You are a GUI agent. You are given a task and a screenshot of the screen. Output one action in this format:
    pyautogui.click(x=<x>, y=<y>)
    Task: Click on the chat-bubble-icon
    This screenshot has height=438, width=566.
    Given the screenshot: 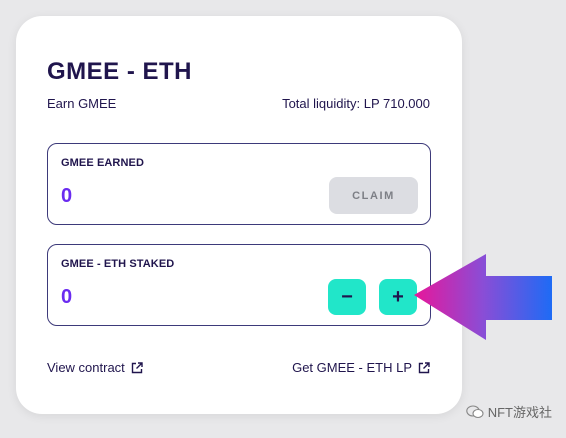 What is the action you would take?
    pyautogui.click(x=474, y=411)
    